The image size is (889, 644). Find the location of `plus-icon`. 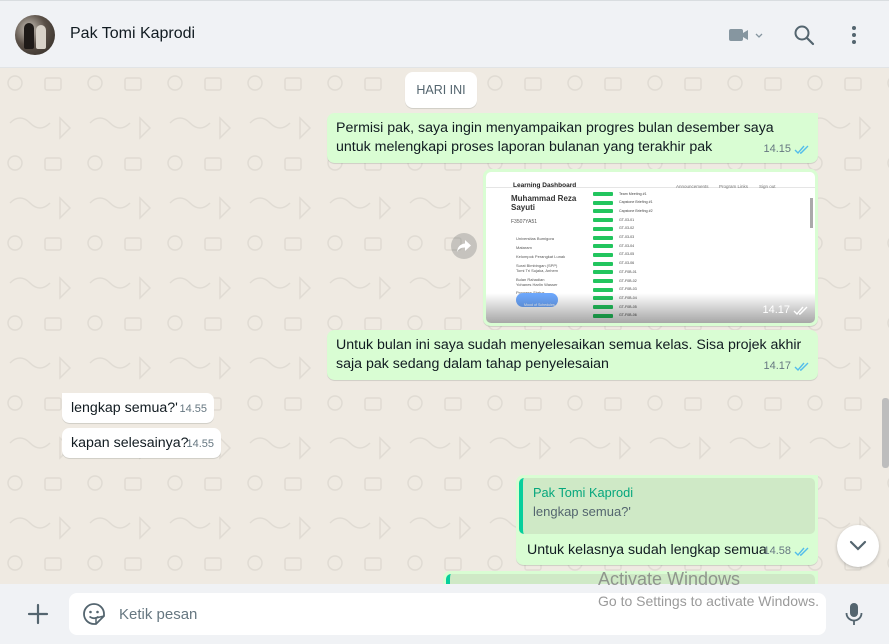

plus-icon is located at coordinates (38, 614).